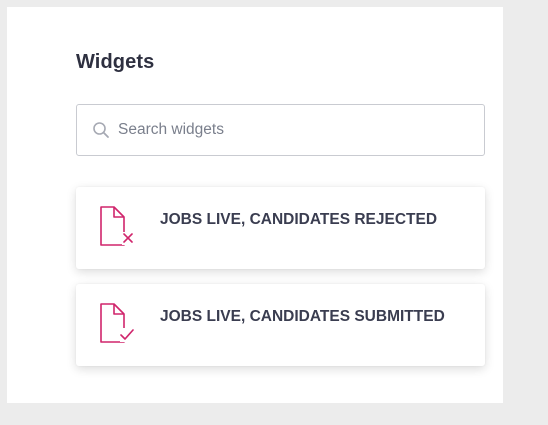  I want to click on widget-label: JOBS LIVE, CANDIDATES SUBMITTED, so click(302, 316).